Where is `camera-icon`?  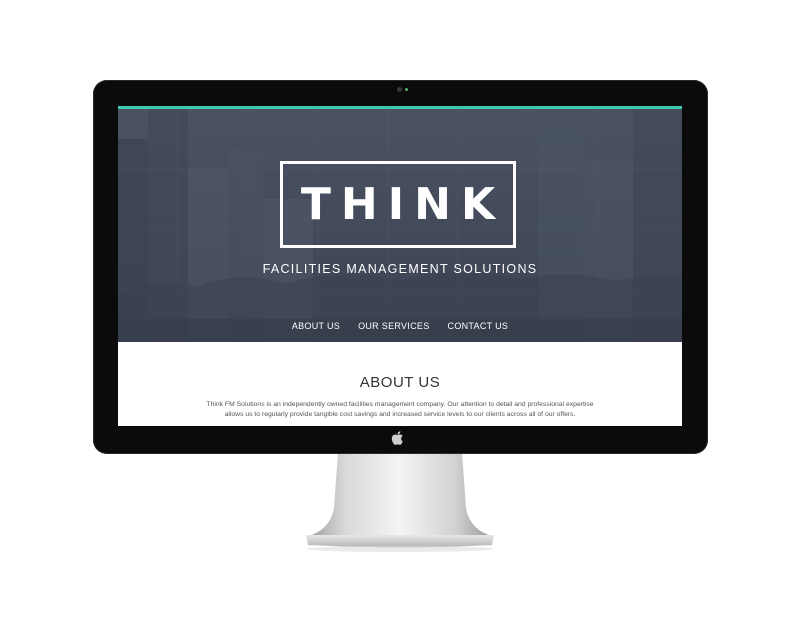 camera-icon is located at coordinates (399, 89).